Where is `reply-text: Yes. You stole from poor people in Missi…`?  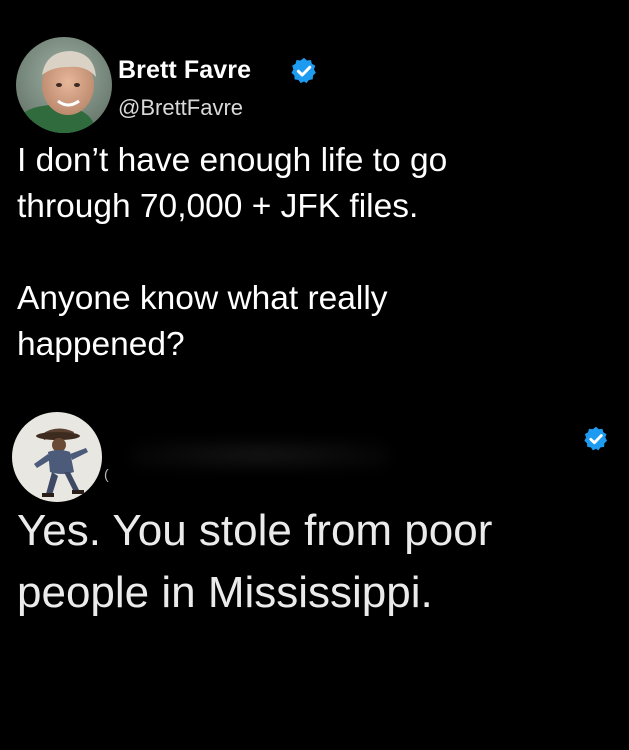 reply-text: Yes. You stole from poor people in Missi… is located at coordinates (254, 562).